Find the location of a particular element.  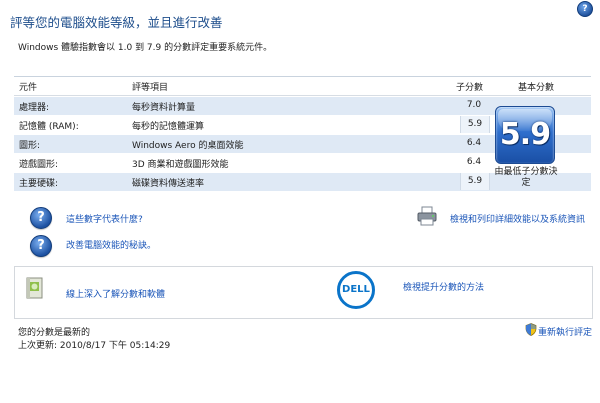

row-component: 圖形: is located at coordinates (30, 146).